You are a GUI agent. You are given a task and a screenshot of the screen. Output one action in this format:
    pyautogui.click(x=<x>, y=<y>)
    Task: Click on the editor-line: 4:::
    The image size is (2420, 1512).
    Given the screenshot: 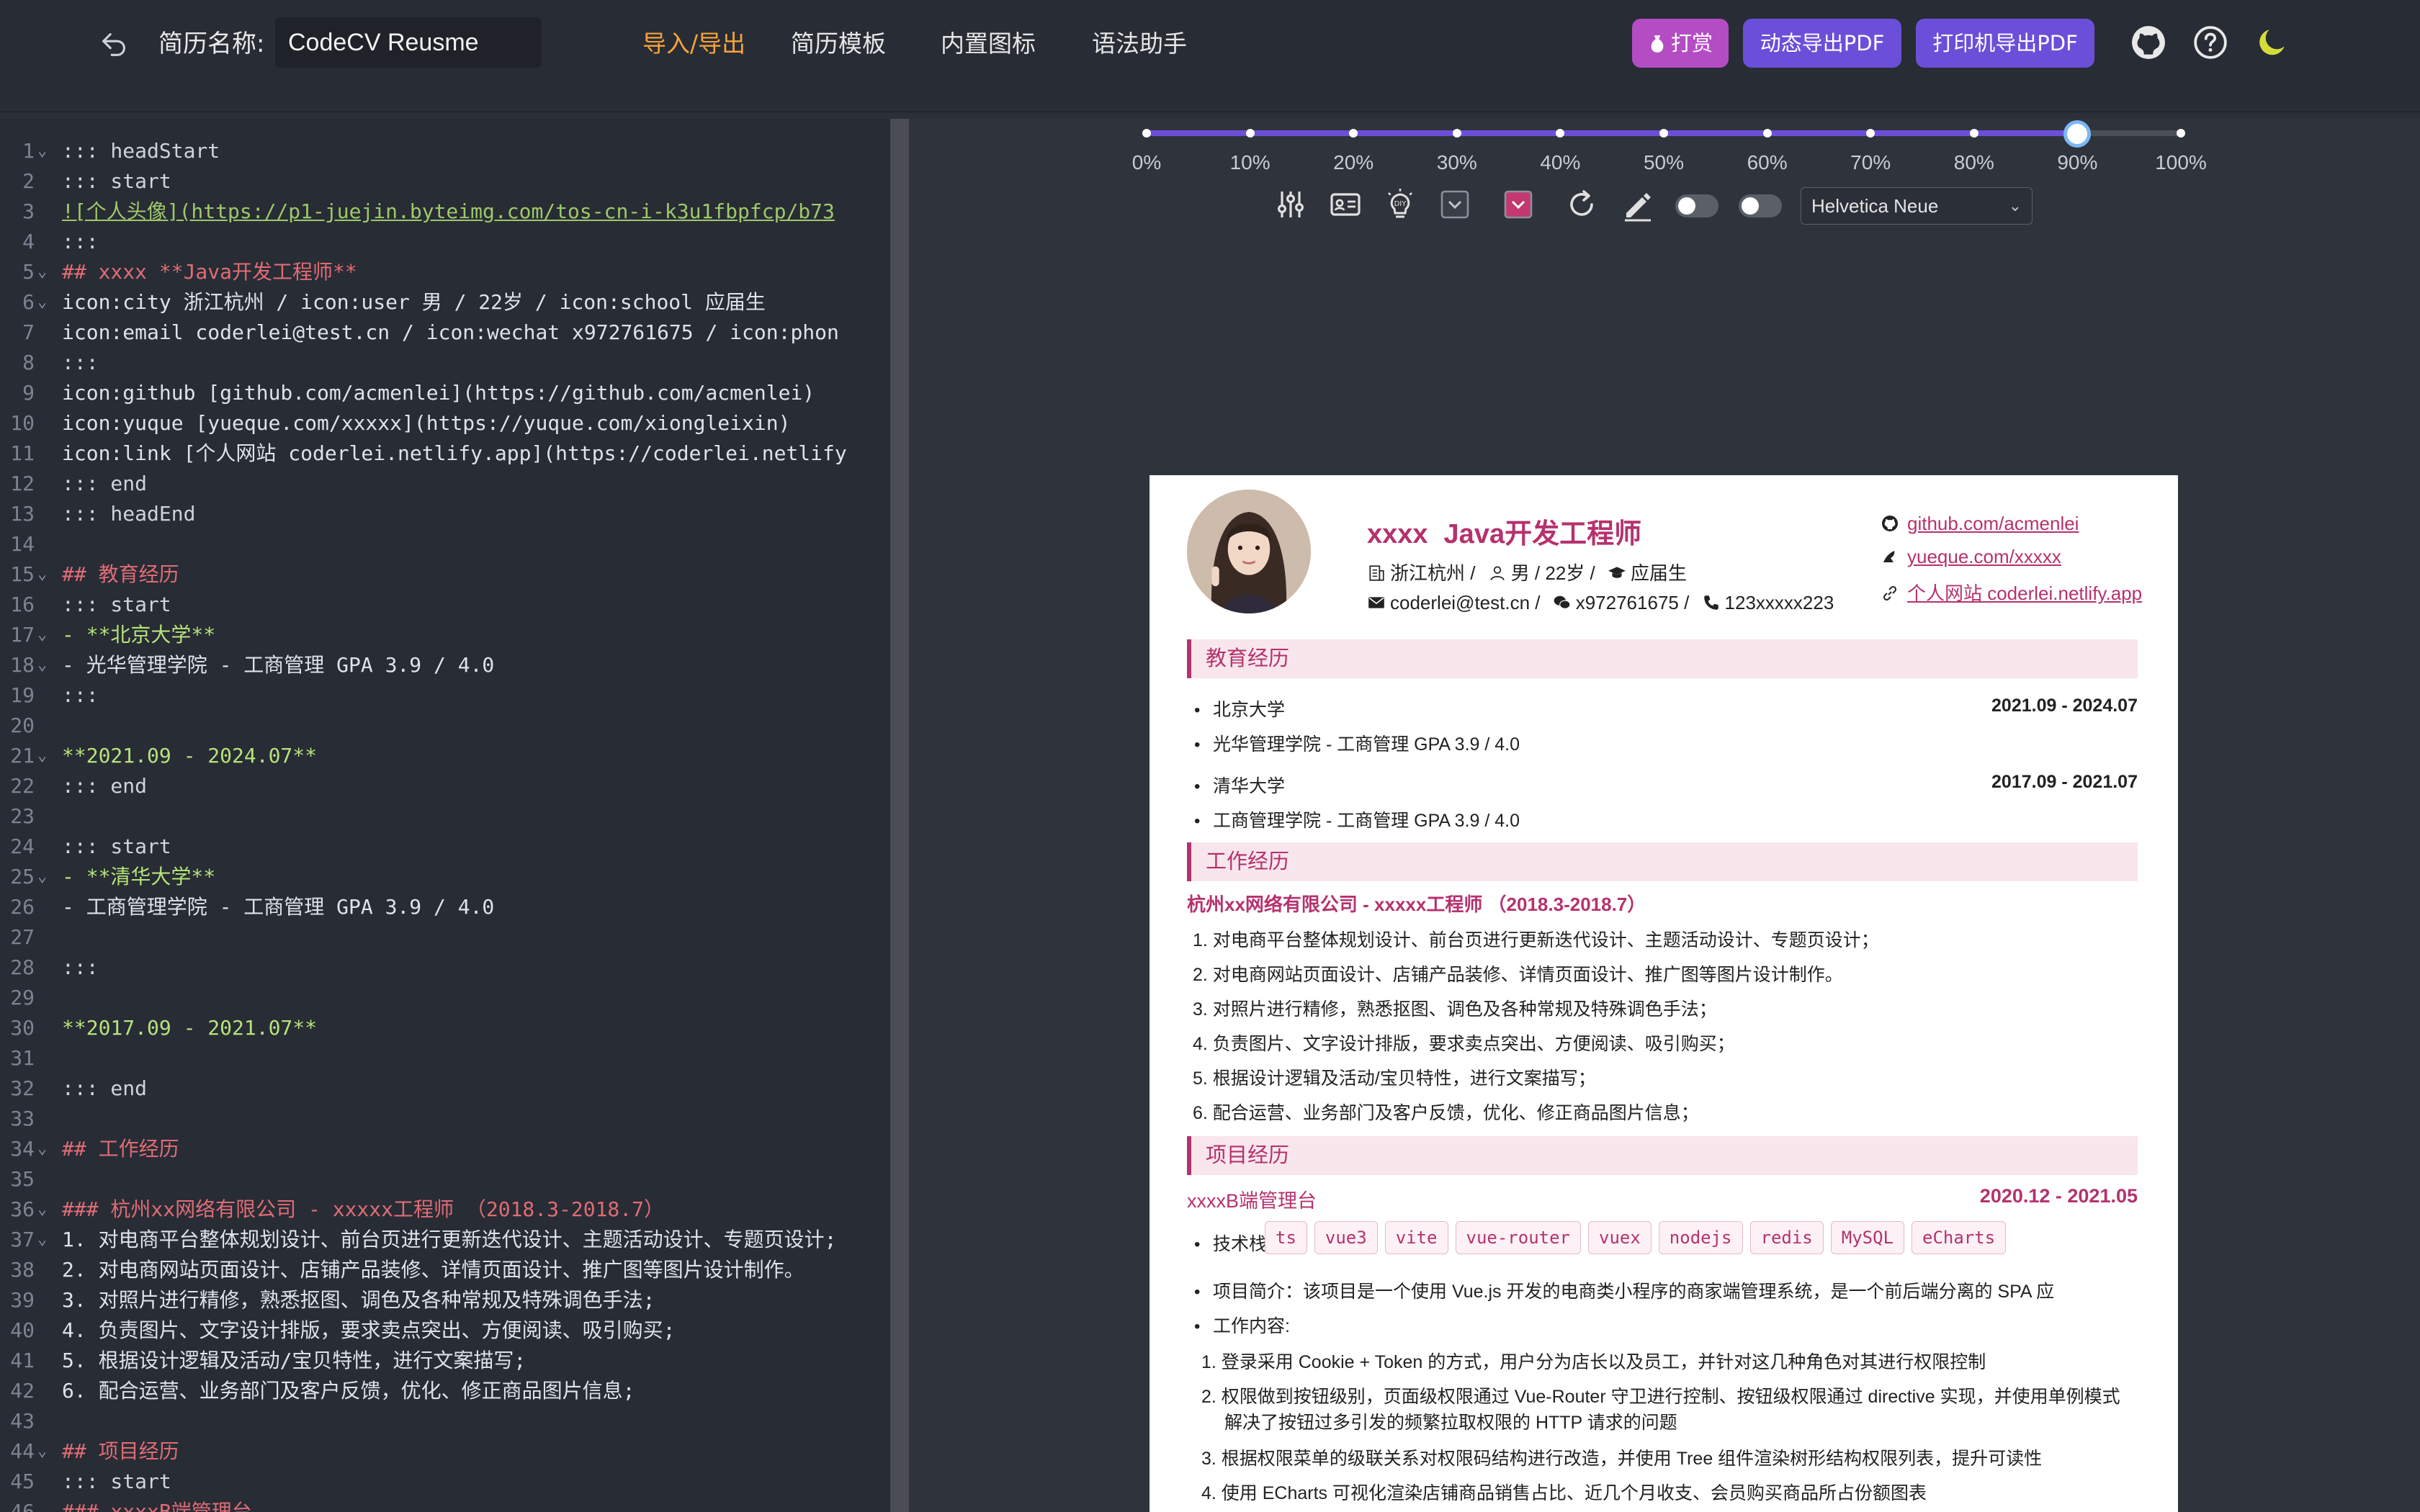 What is the action you would take?
    pyautogui.click(x=445, y=242)
    